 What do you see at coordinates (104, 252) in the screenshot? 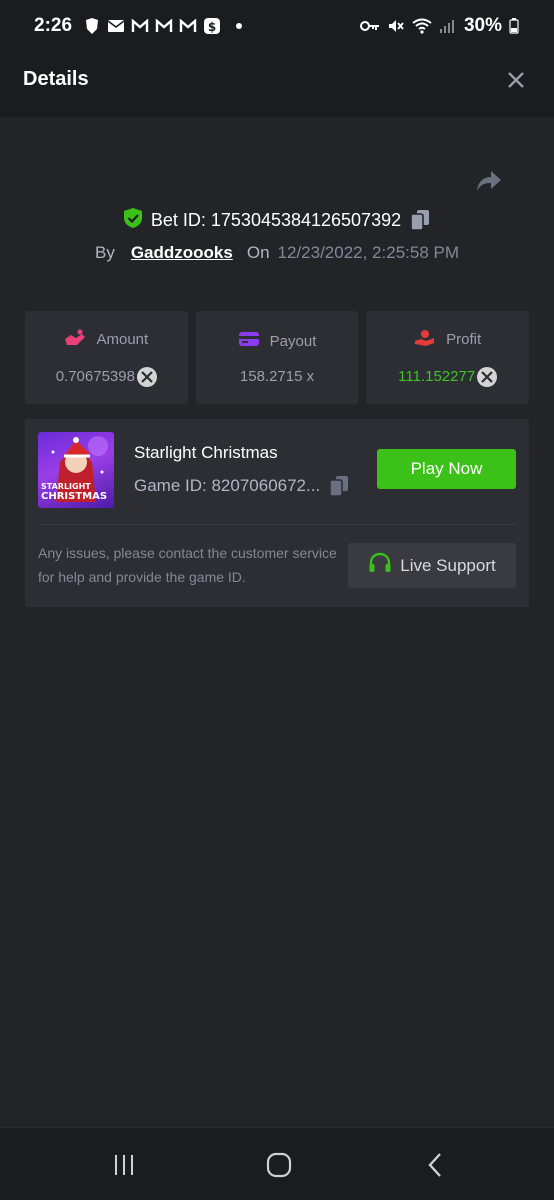
I see `by-label: By` at bounding box center [104, 252].